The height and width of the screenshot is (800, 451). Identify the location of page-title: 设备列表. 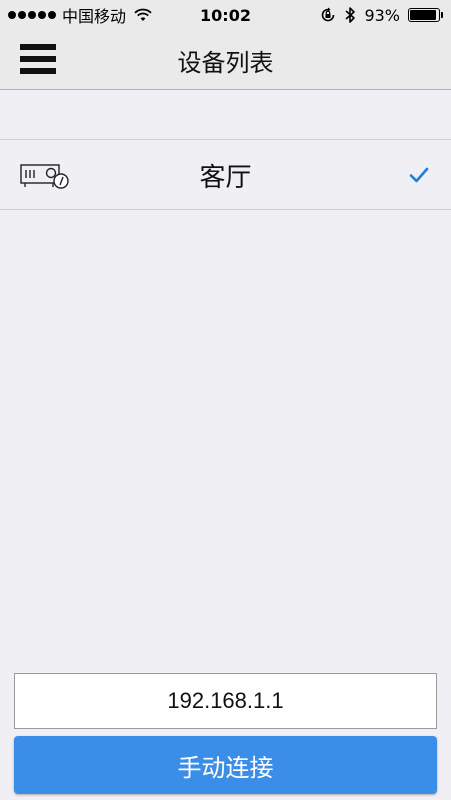
(225, 62).